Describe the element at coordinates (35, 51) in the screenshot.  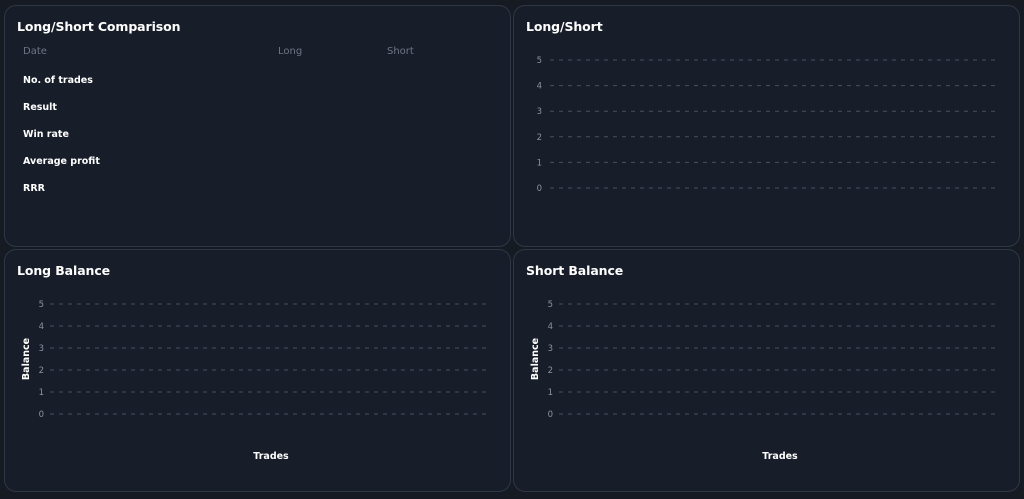
I see `date-column-header: Date` at that location.